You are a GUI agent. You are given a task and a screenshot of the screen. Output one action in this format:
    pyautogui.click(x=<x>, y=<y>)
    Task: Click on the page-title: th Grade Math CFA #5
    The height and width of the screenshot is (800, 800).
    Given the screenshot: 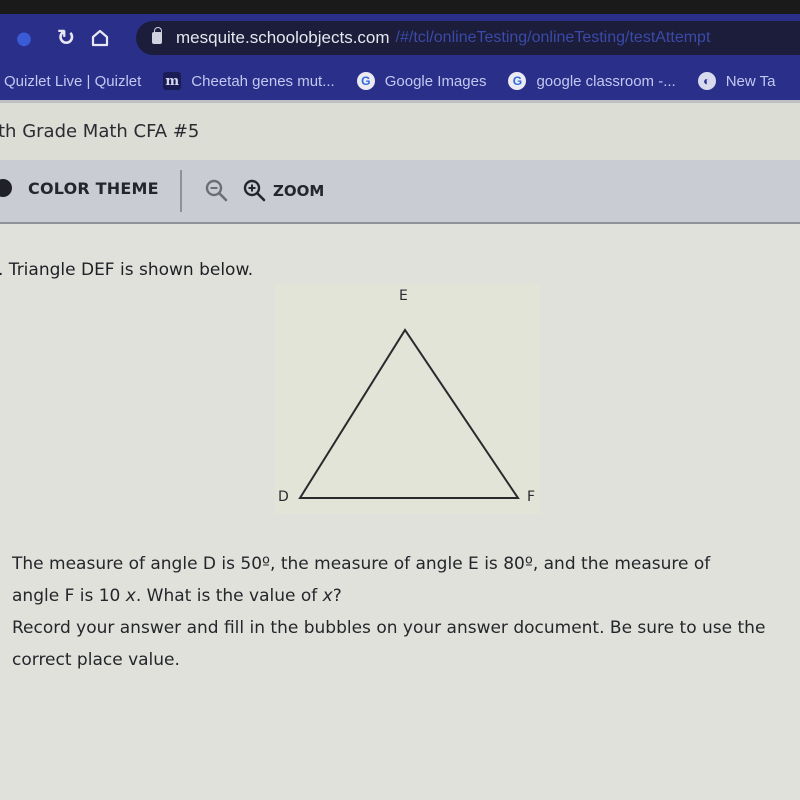 What is the action you would take?
    pyautogui.click(x=100, y=131)
    